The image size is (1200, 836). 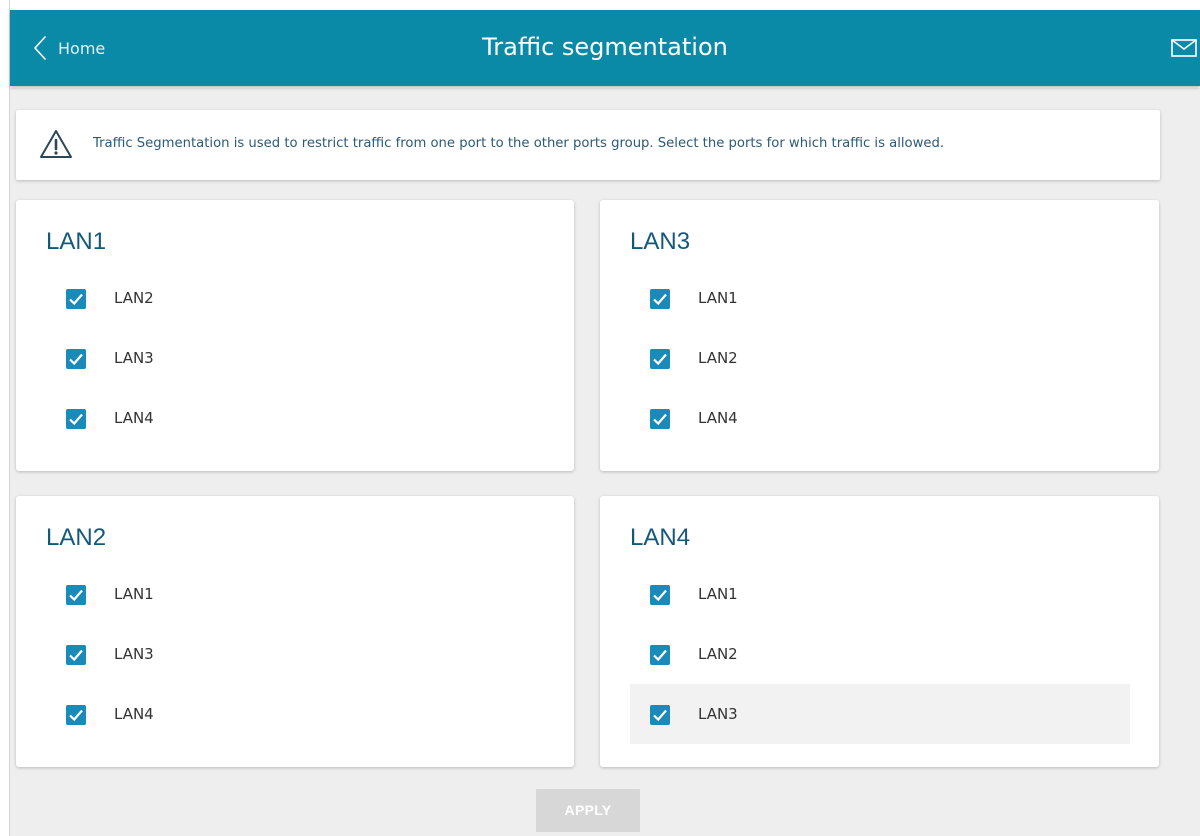 What do you see at coordinates (76, 537) in the screenshot?
I see `card-title: LAN2` at bounding box center [76, 537].